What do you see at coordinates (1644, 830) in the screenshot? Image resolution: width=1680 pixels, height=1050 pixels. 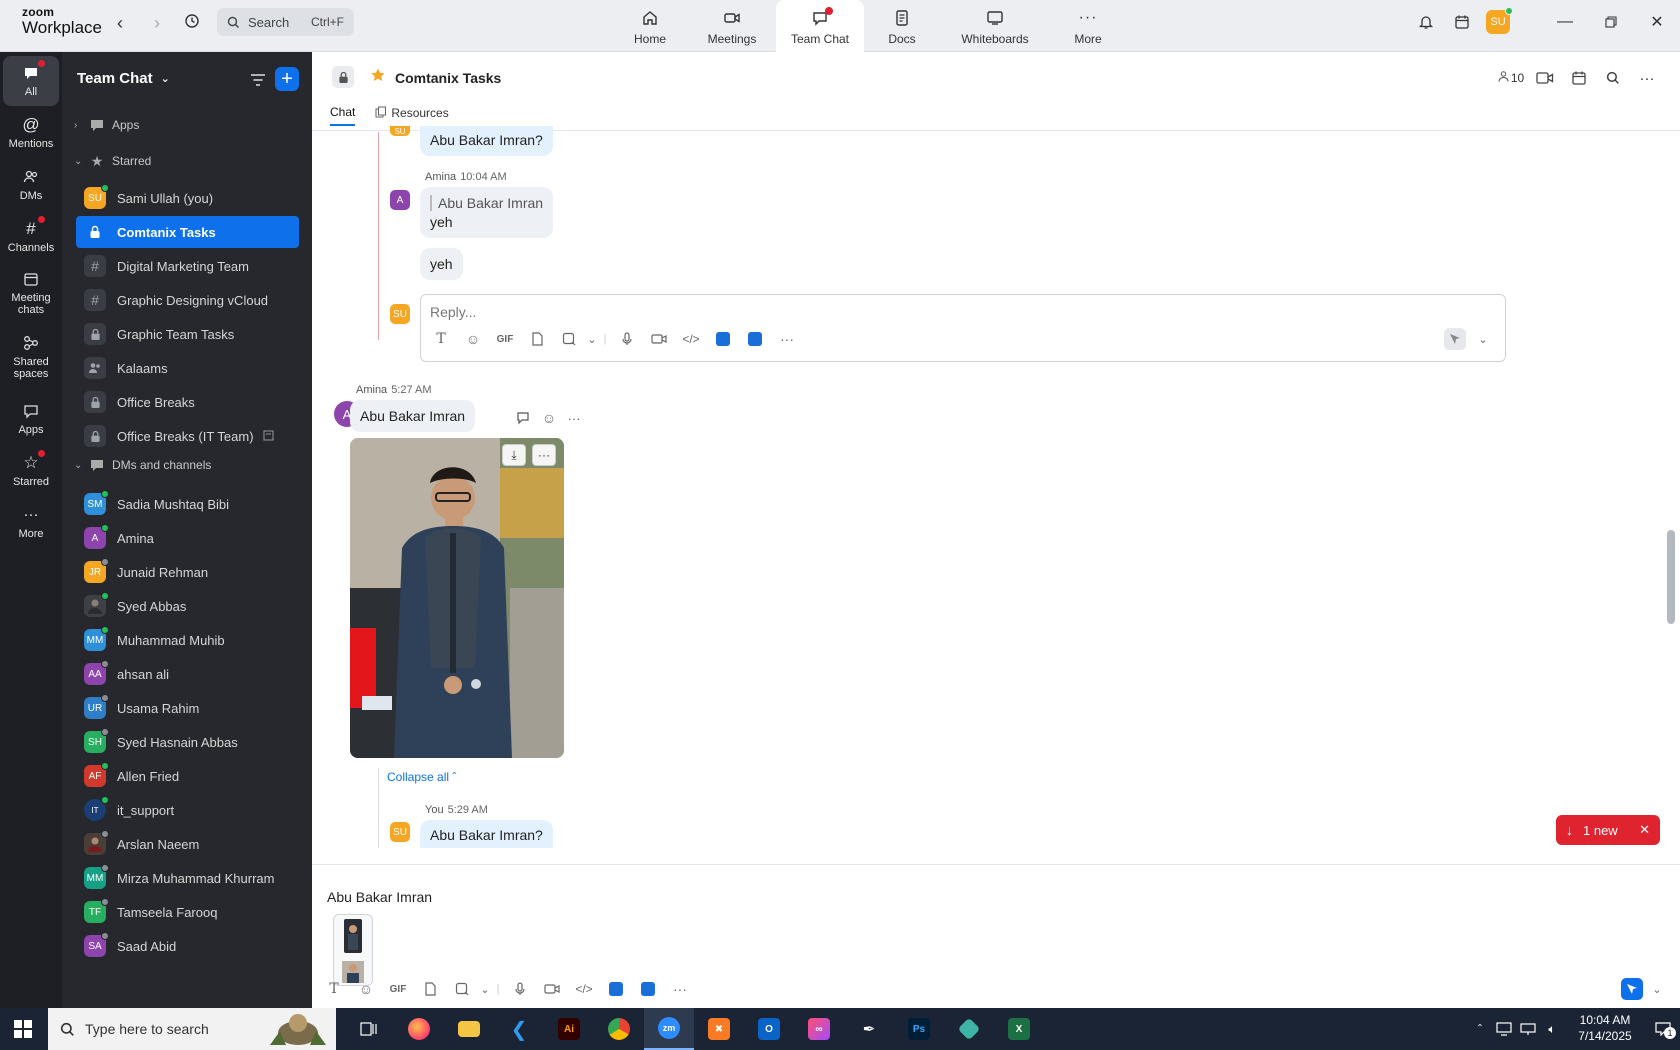 I see `close-icon: ✕` at bounding box center [1644, 830].